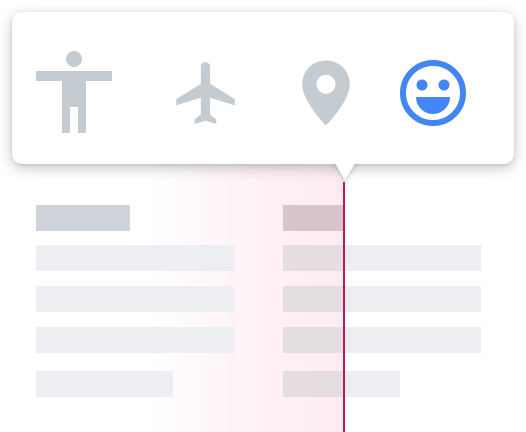 The width and height of the screenshot is (526, 432). I want to click on accessibility-icon, so click(74, 92).